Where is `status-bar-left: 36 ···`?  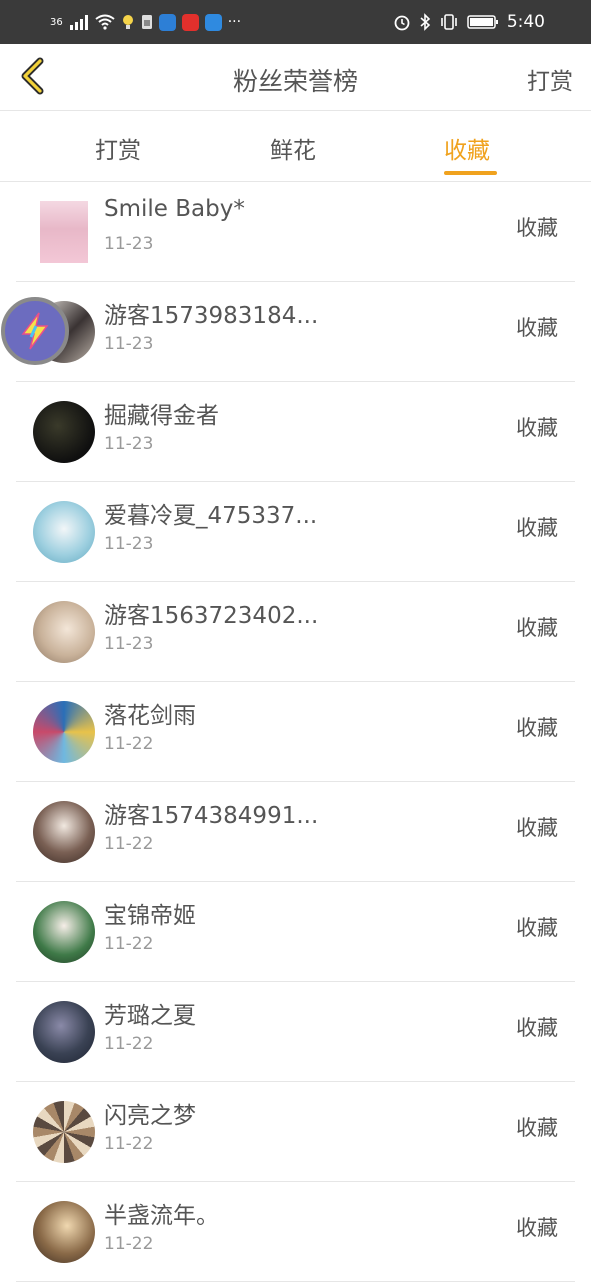
status-bar-left: 36 ··· is located at coordinates (145, 22).